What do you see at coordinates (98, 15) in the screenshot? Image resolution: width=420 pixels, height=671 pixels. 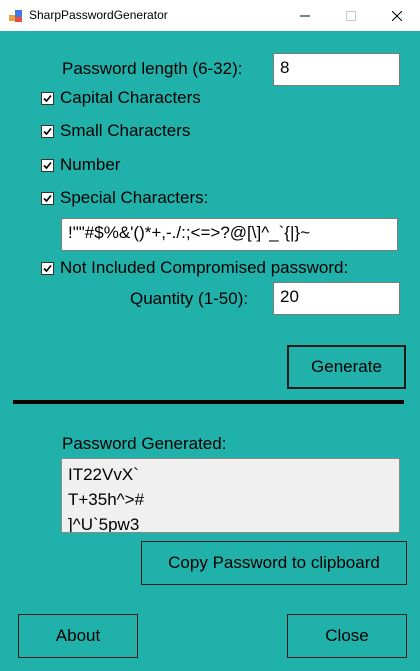 I see `window-title: SharpPasswordGenerator` at bounding box center [98, 15].